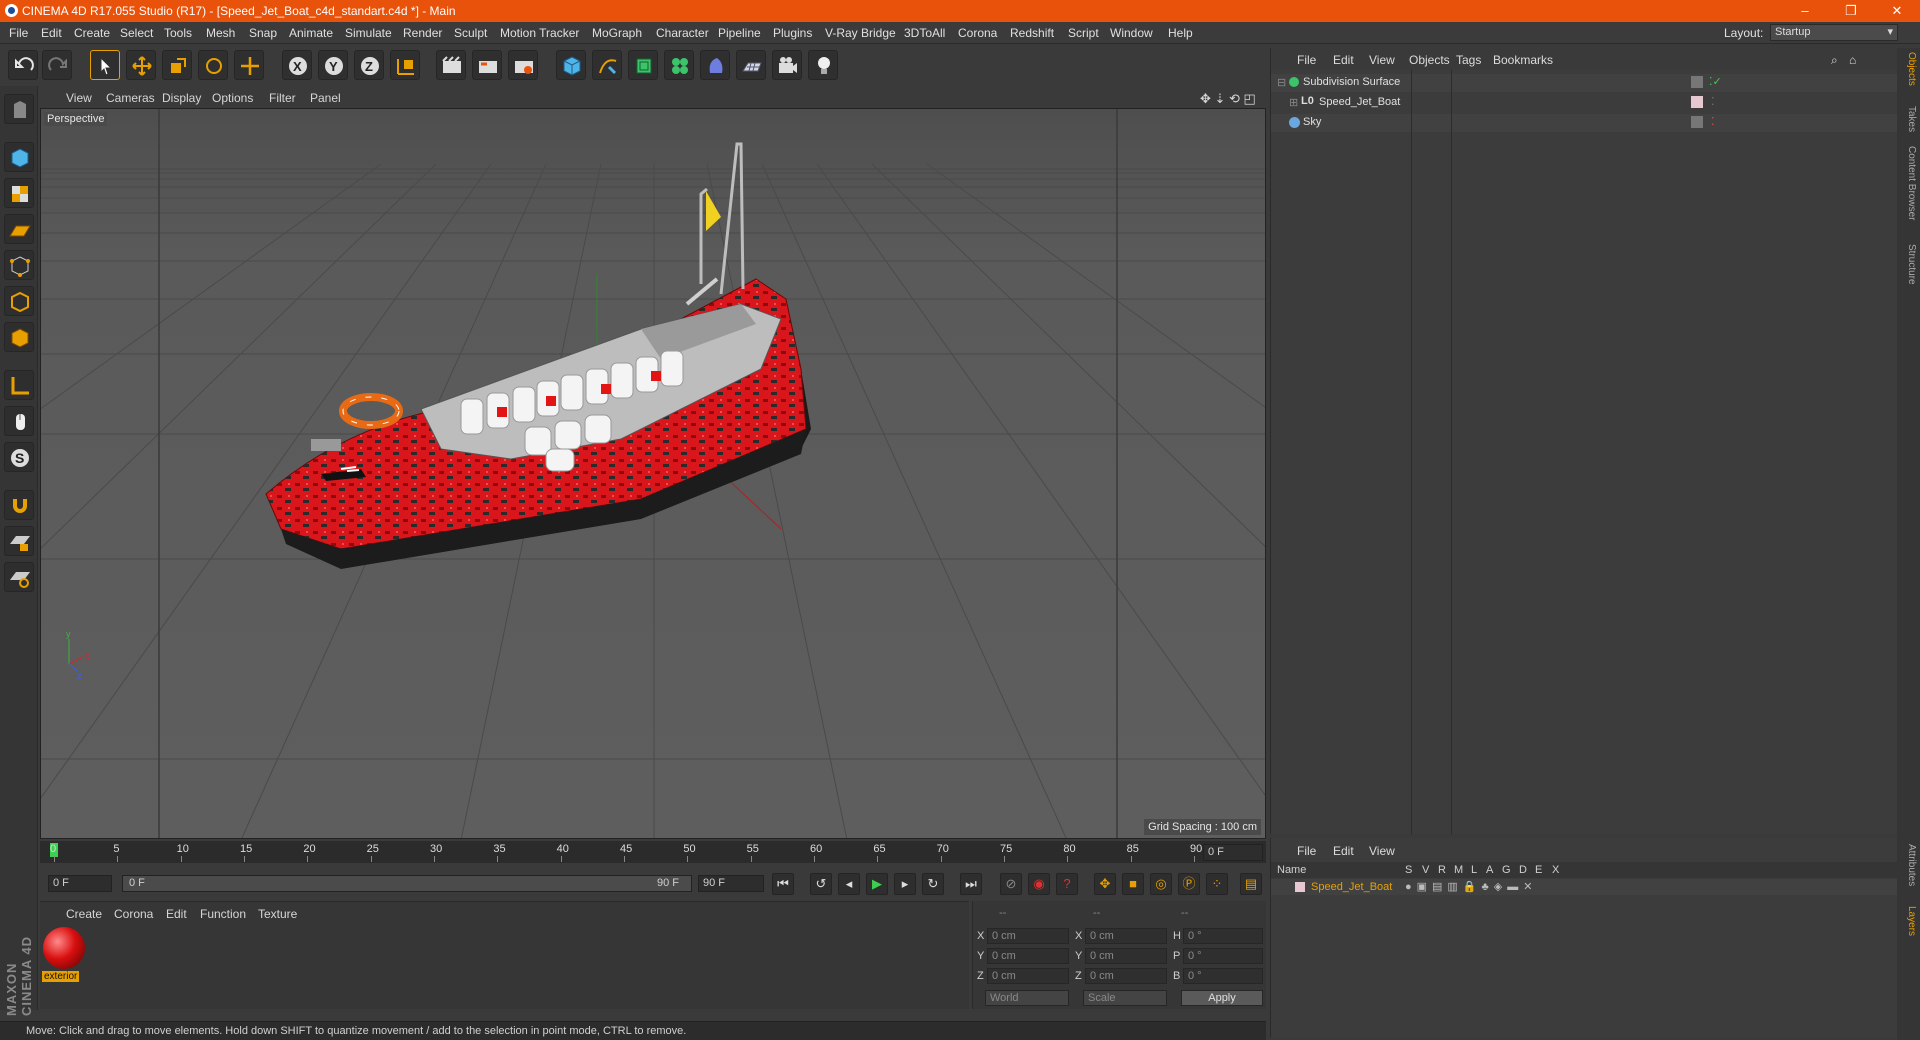 This screenshot has height=1040, width=1920. Describe the element at coordinates (783, 884) in the screenshot. I see `go-to-start-button: ⏮` at that location.